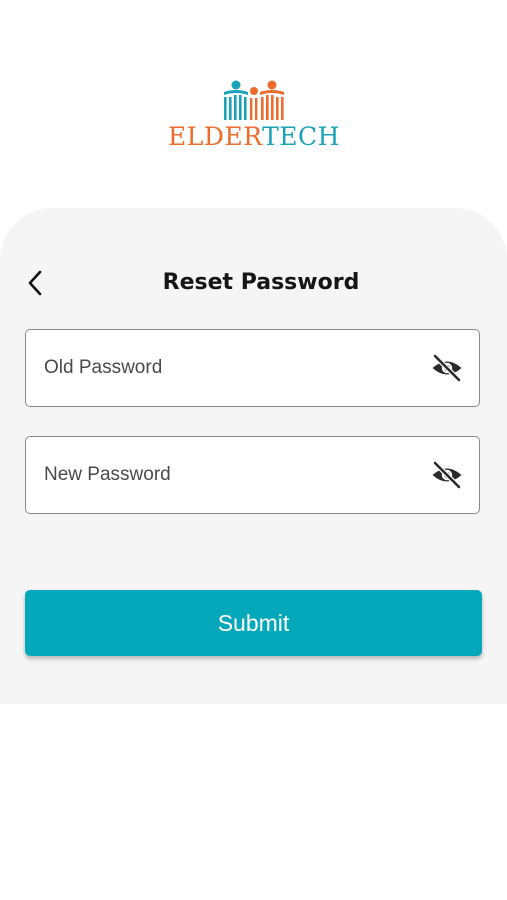  What do you see at coordinates (234, 368) in the screenshot?
I see `old-password-input` at bounding box center [234, 368].